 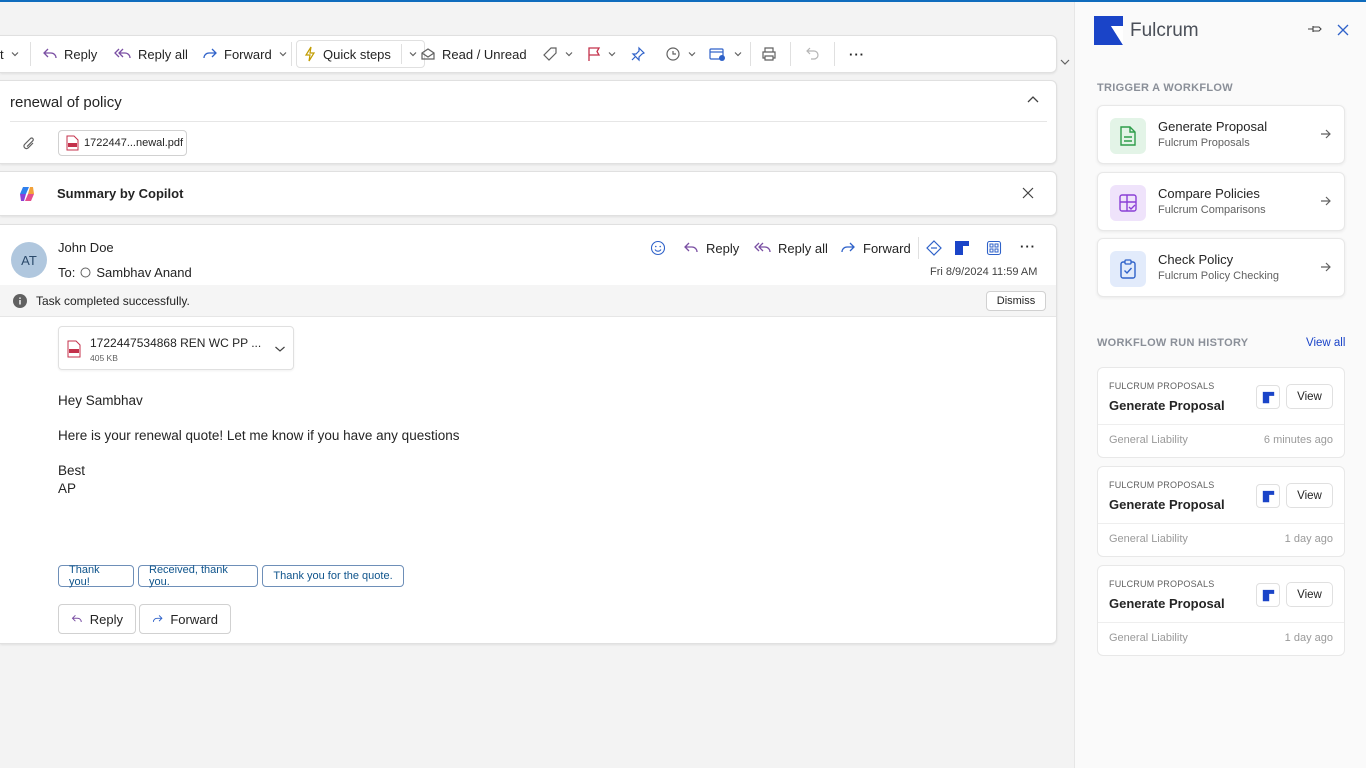 I want to click on envelope-open-icon, so click(x=428, y=54).